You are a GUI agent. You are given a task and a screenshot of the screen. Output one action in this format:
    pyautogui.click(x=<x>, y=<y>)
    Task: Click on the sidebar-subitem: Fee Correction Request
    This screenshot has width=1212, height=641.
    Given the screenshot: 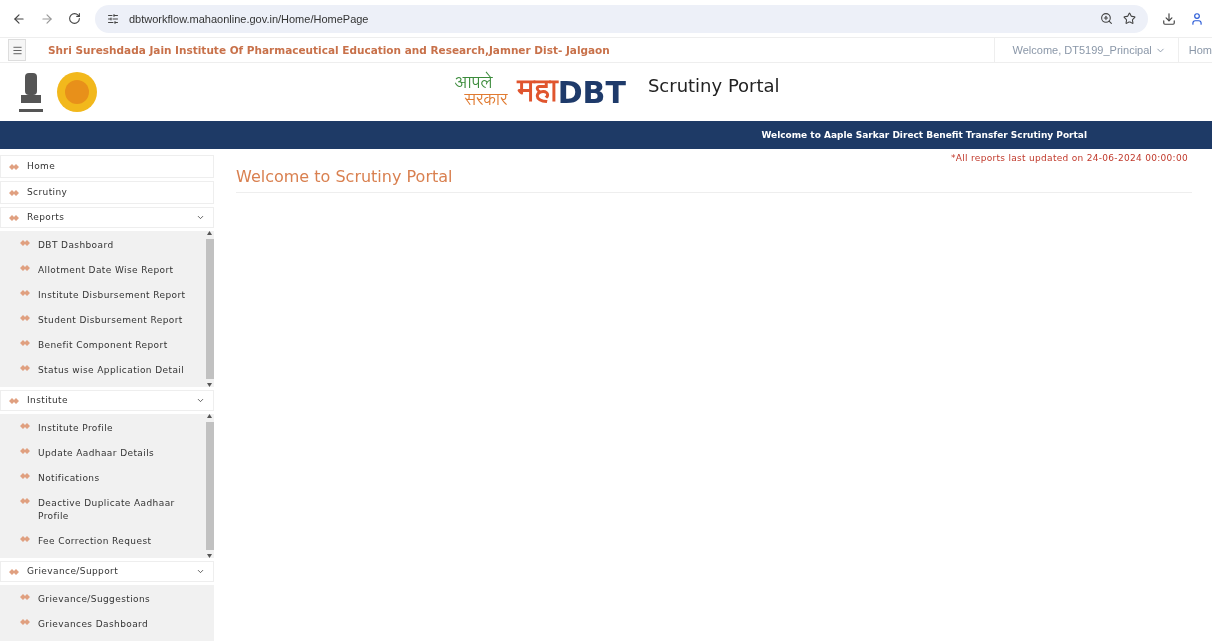 What is the action you would take?
    pyautogui.click(x=102, y=541)
    